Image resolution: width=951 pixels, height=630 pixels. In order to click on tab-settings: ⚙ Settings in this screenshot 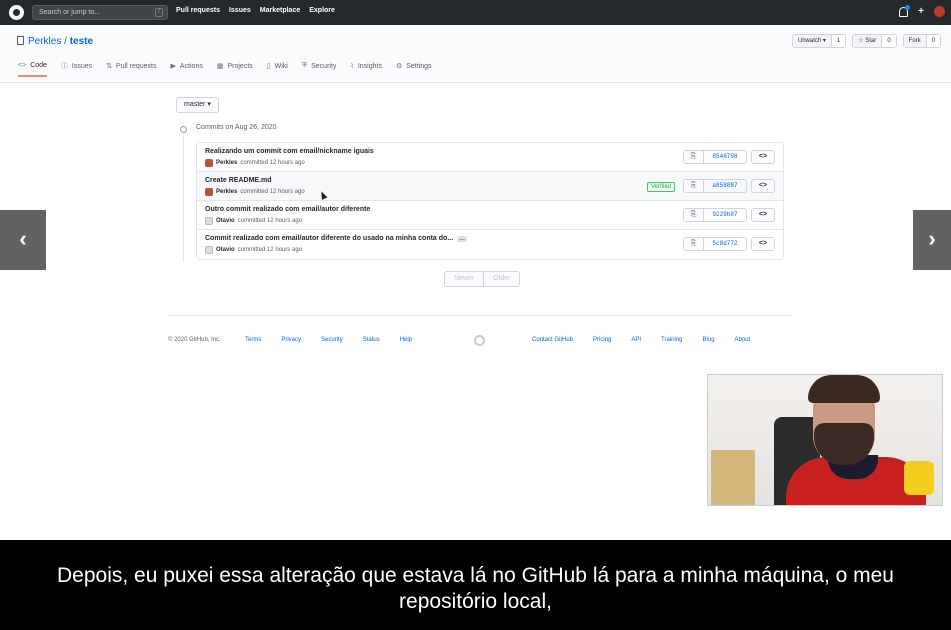, I will do `click(414, 69)`.